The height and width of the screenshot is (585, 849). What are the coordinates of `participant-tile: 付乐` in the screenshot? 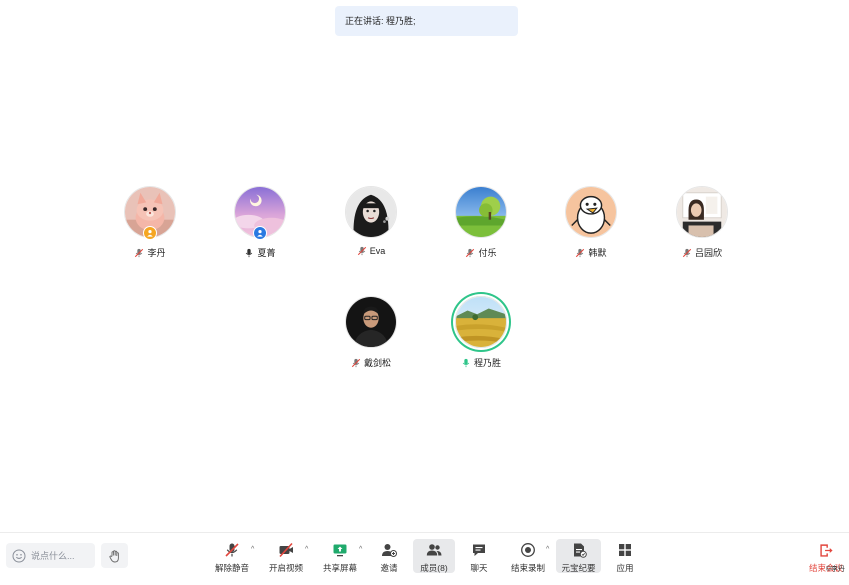 It's located at (481, 224).